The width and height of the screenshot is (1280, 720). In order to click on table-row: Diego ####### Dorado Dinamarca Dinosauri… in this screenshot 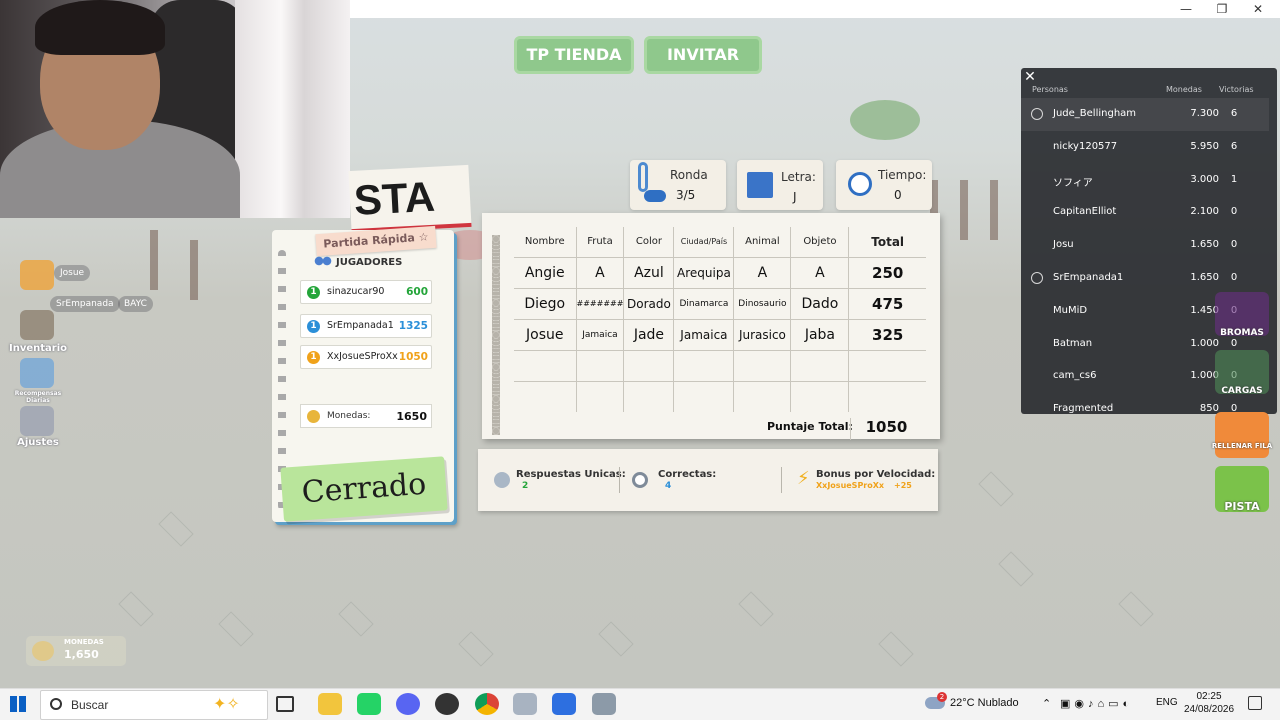, I will do `click(720, 303)`.